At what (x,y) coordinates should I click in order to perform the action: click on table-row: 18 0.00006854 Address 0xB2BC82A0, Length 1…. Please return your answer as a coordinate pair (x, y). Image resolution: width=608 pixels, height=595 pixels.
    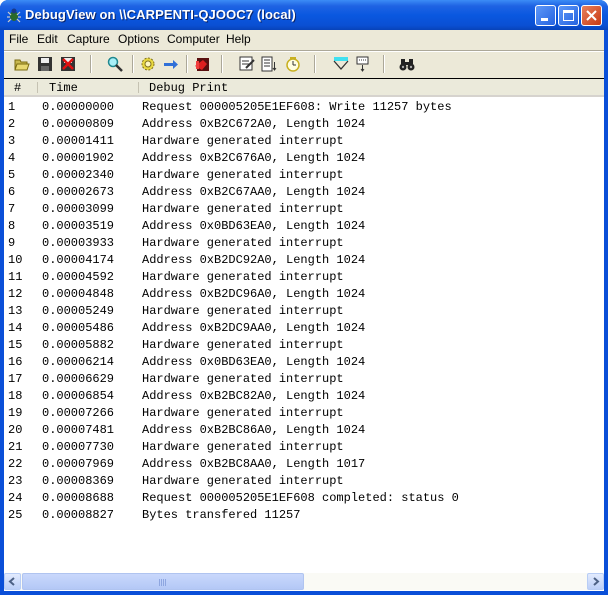
    Looking at the image, I should click on (304, 396).